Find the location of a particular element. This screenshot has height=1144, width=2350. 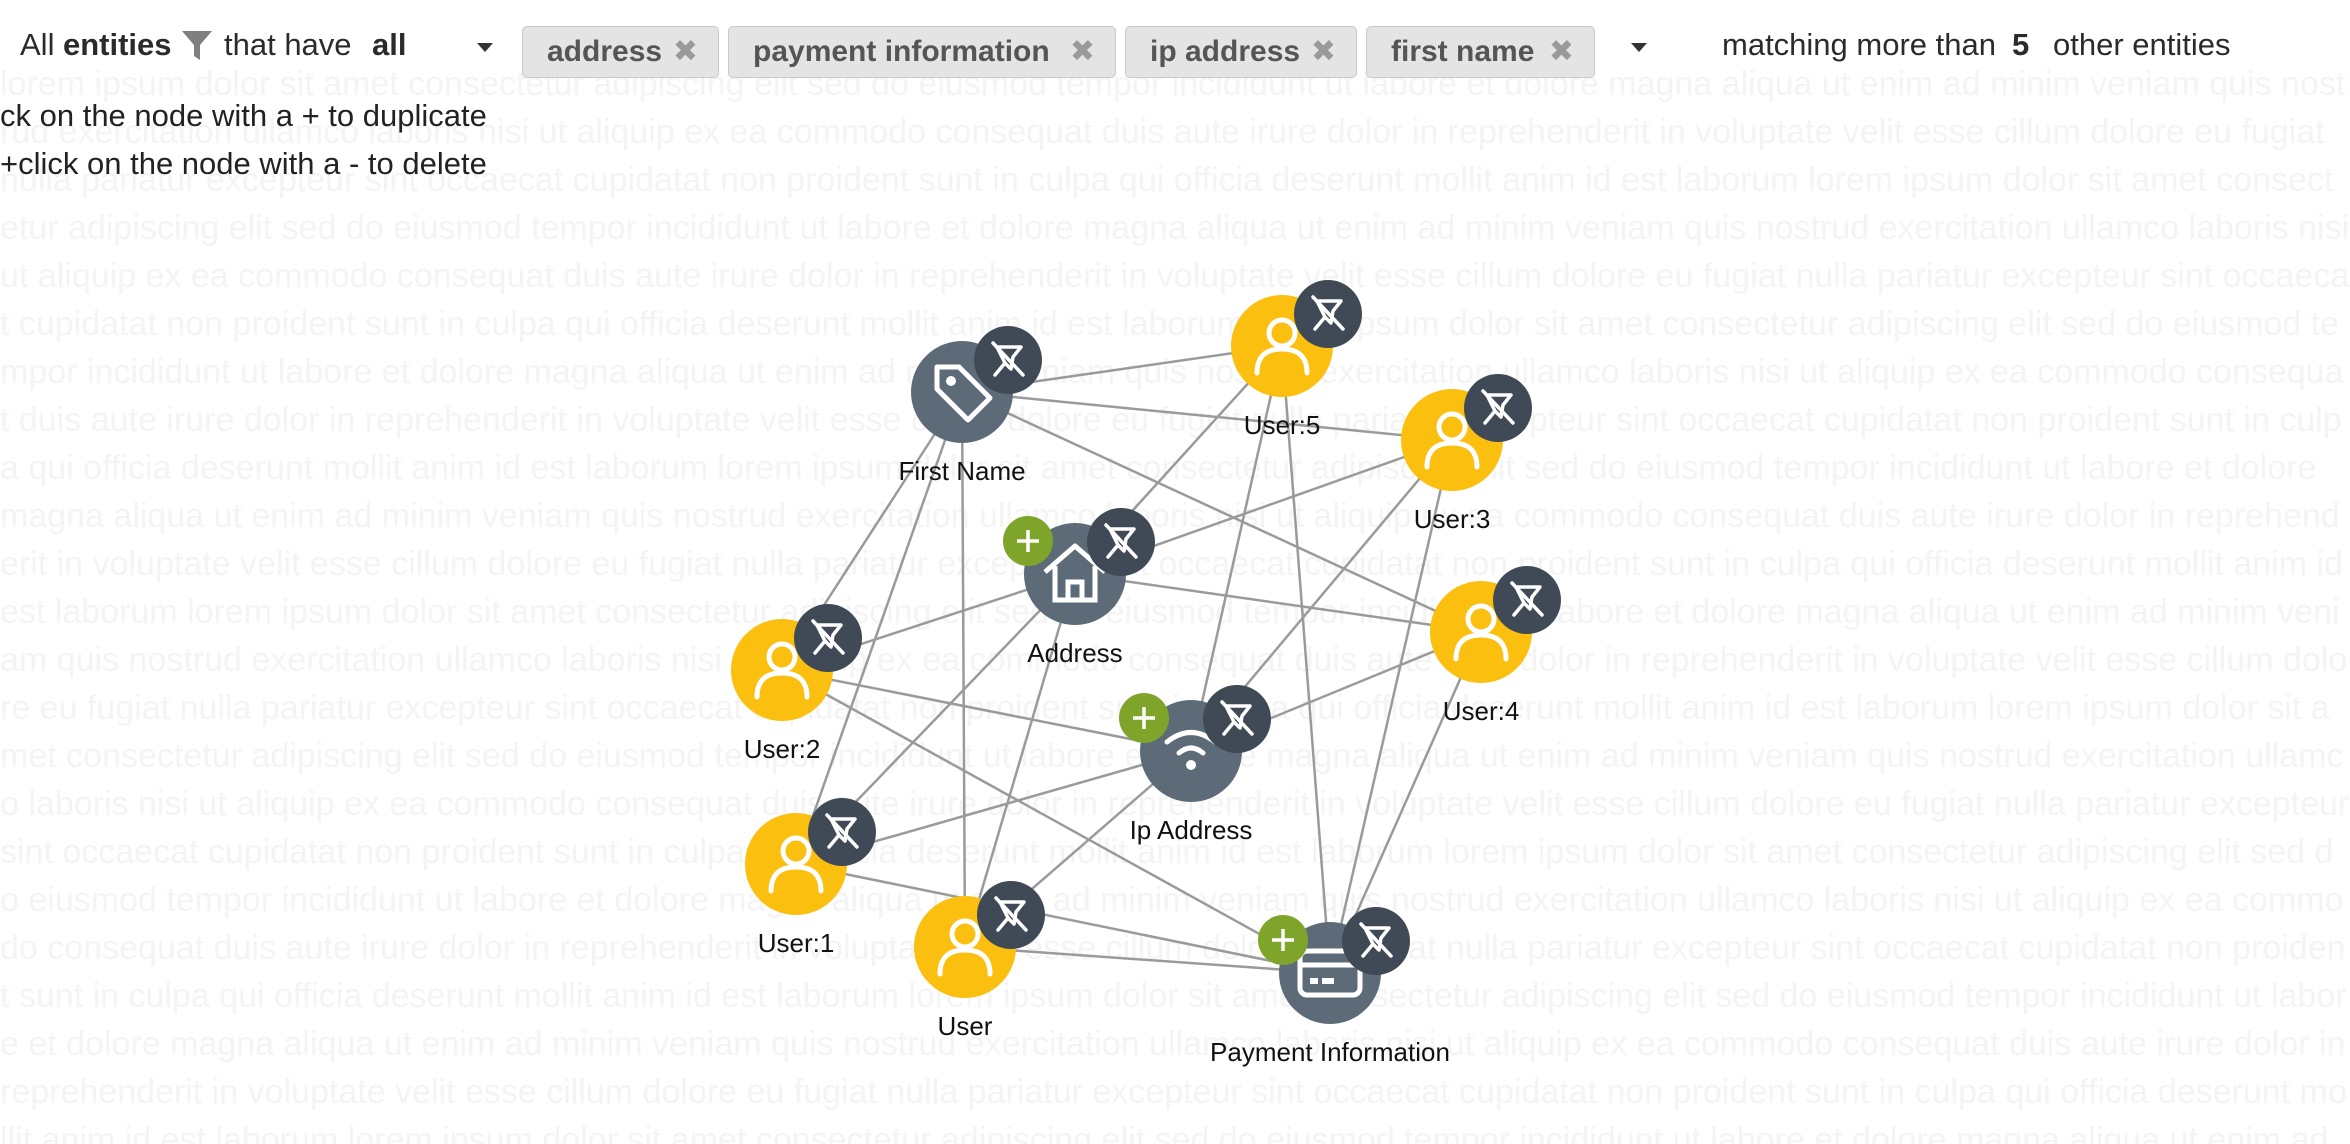

node-label: Ip Address is located at coordinates (1191, 830).